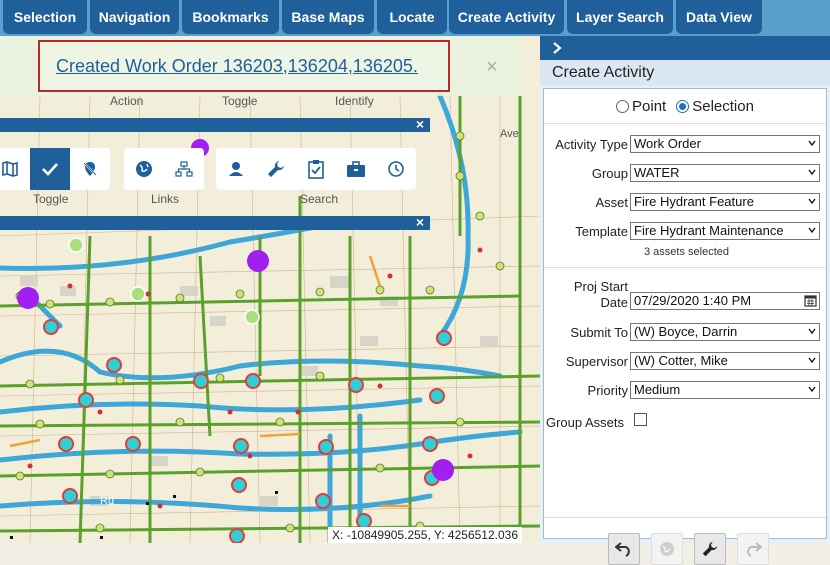 The image size is (830, 565). Describe the element at coordinates (396, 169) in the screenshot. I see `clock-history-icon` at that location.